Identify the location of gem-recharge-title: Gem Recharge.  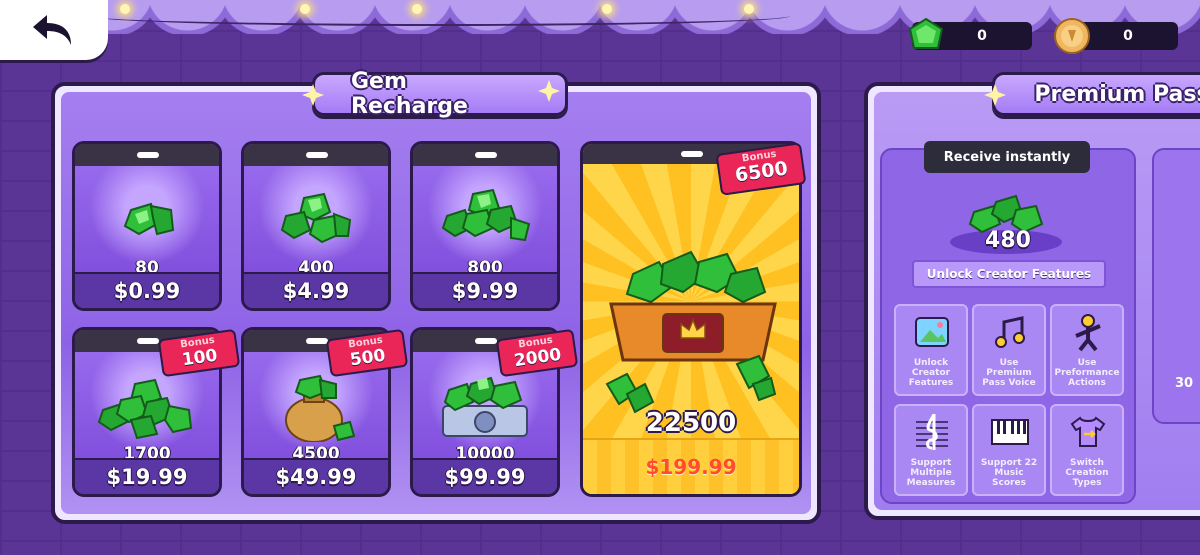
(440, 94).